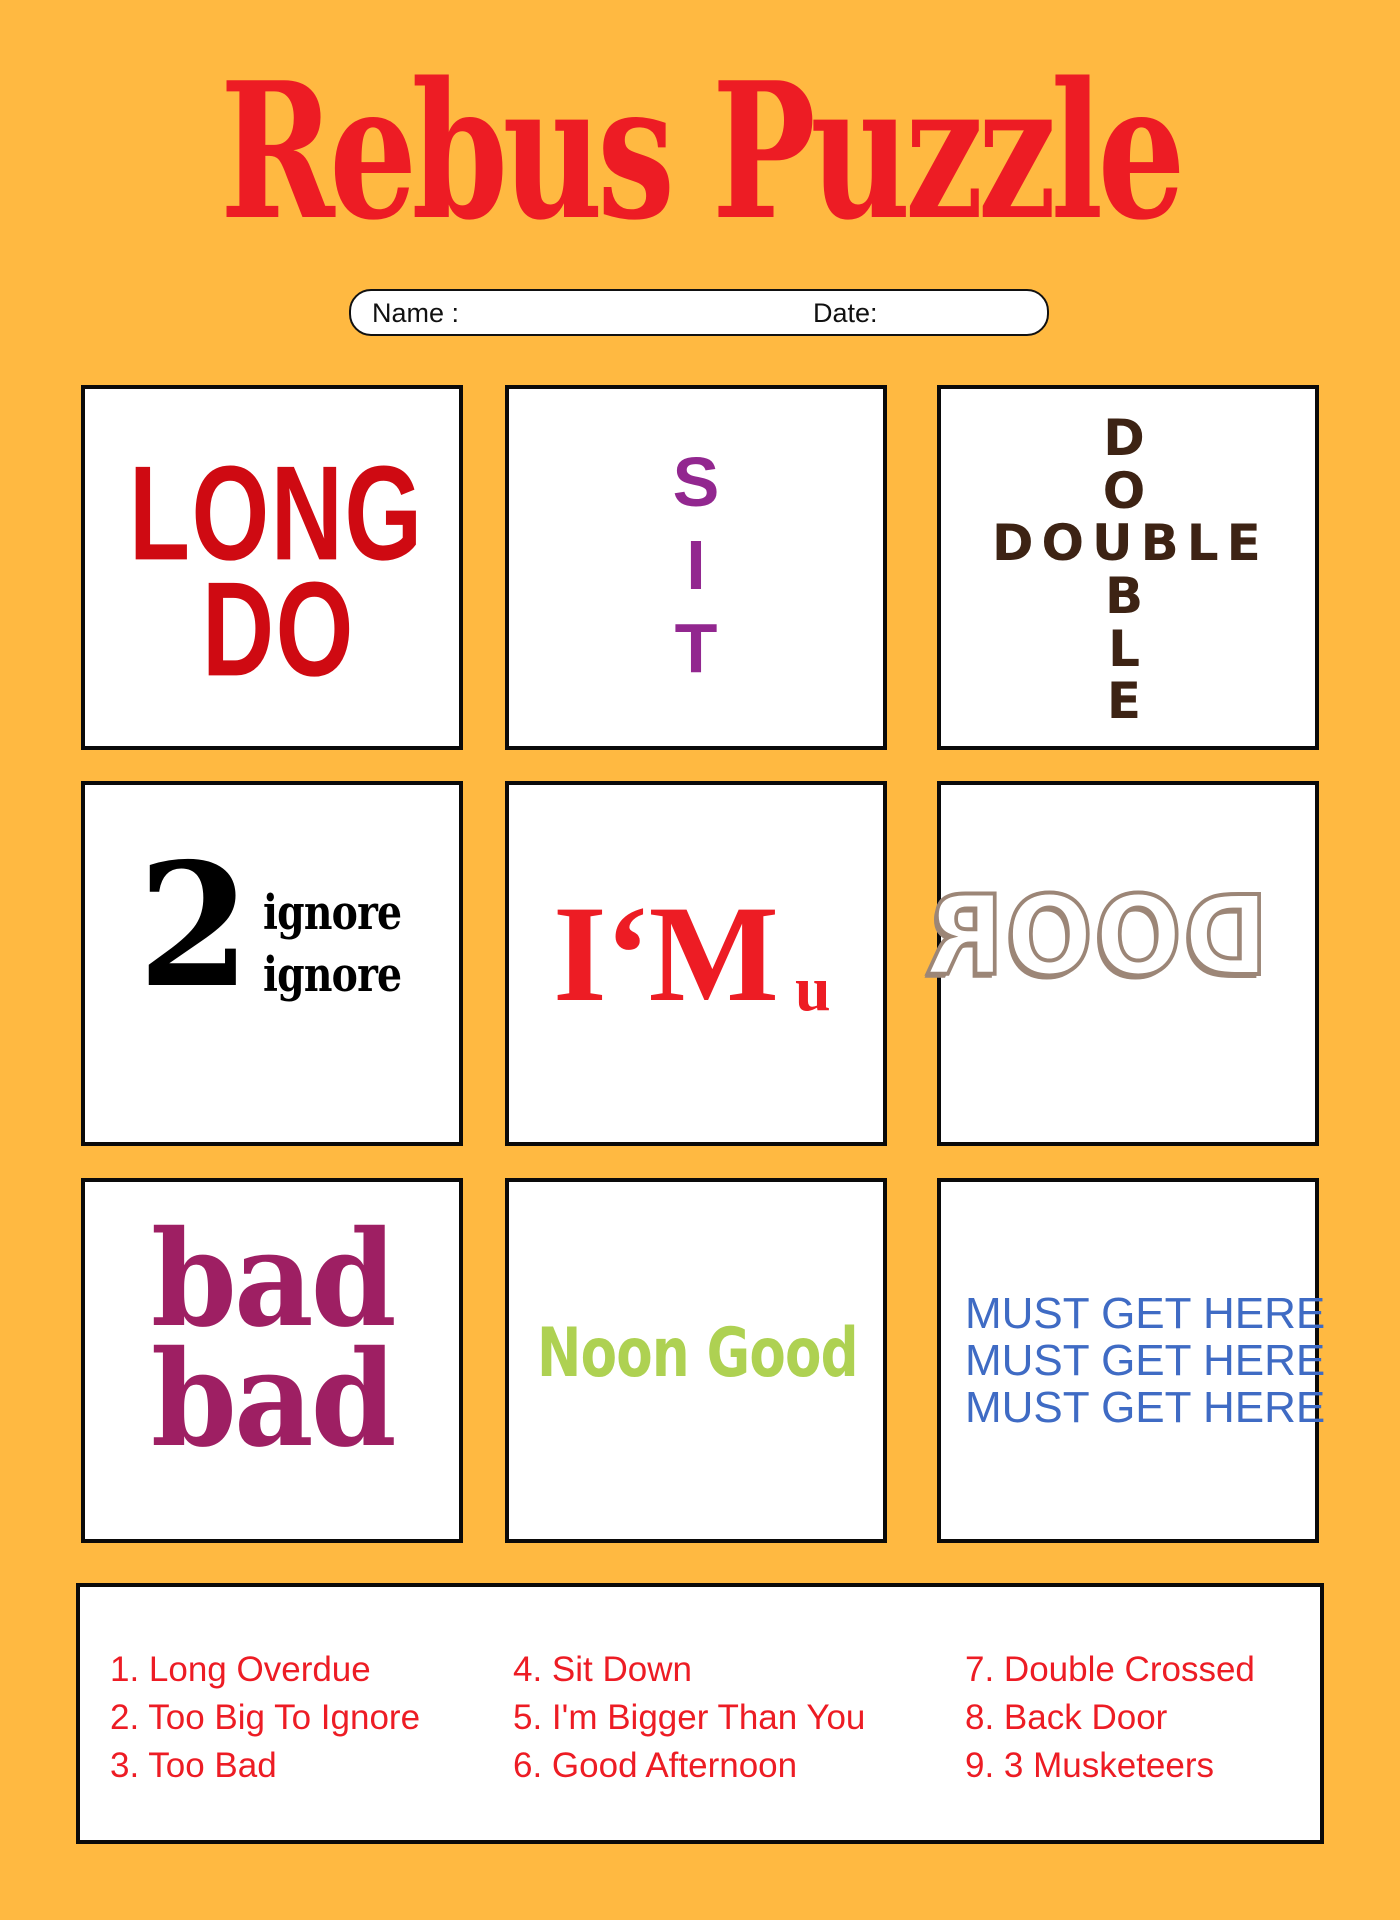  Describe the element at coordinates (702, 152) in the screenshot. I see `page-title: Rebus Puzzle` at that location.